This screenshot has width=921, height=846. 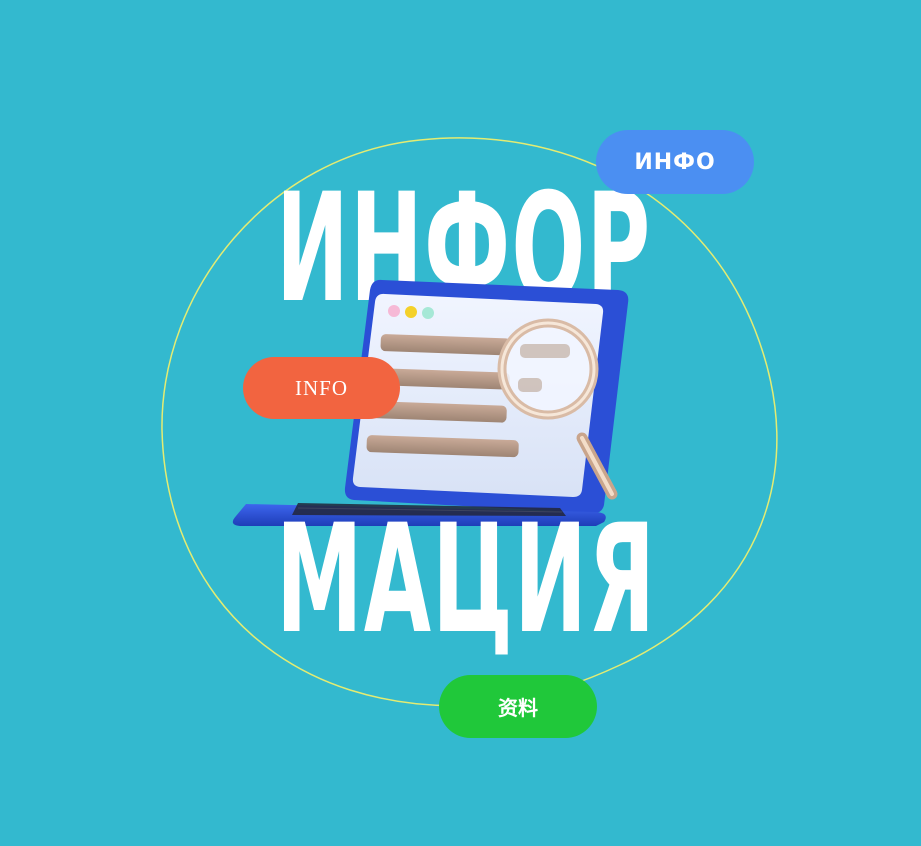 What do you see at coordinates (675, 162) in the screenshot?
I see `tag-info-russian: ИНФО` at bounding box center [675, 162].